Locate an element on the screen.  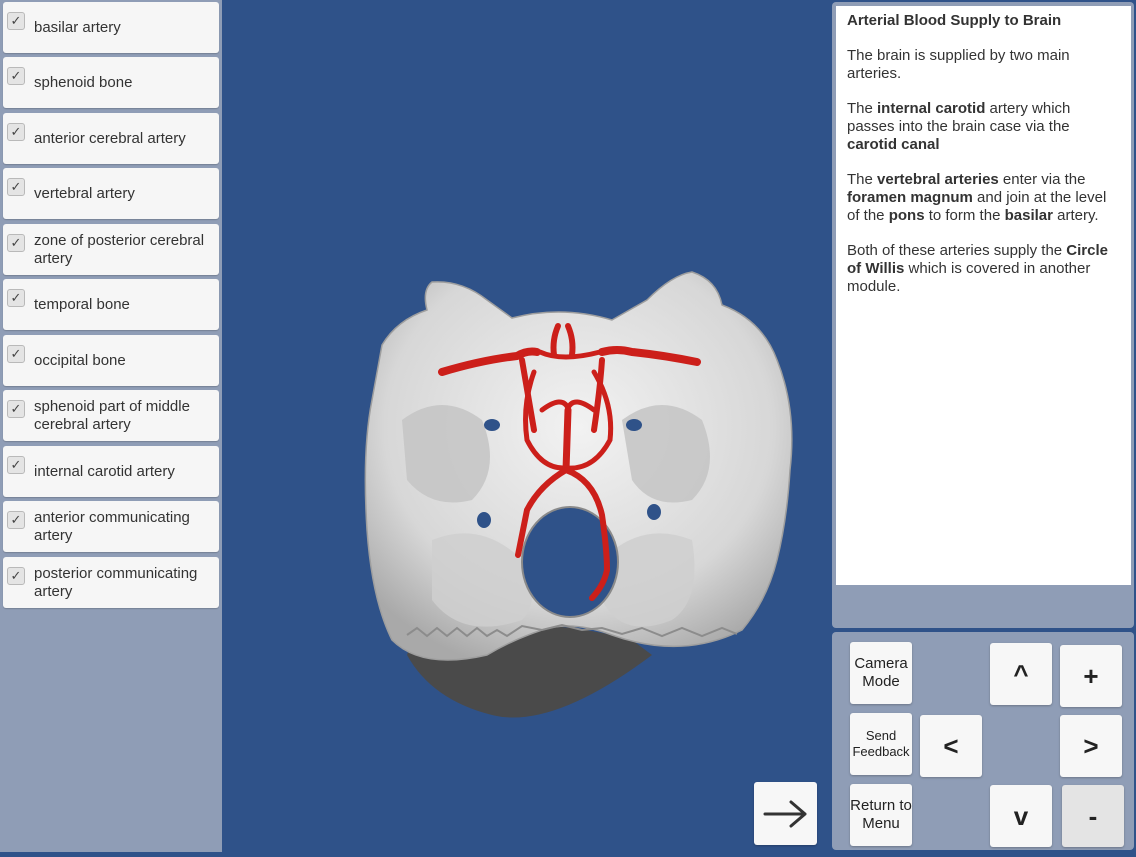
info-text: to form the is located at coordinates (964, 215).